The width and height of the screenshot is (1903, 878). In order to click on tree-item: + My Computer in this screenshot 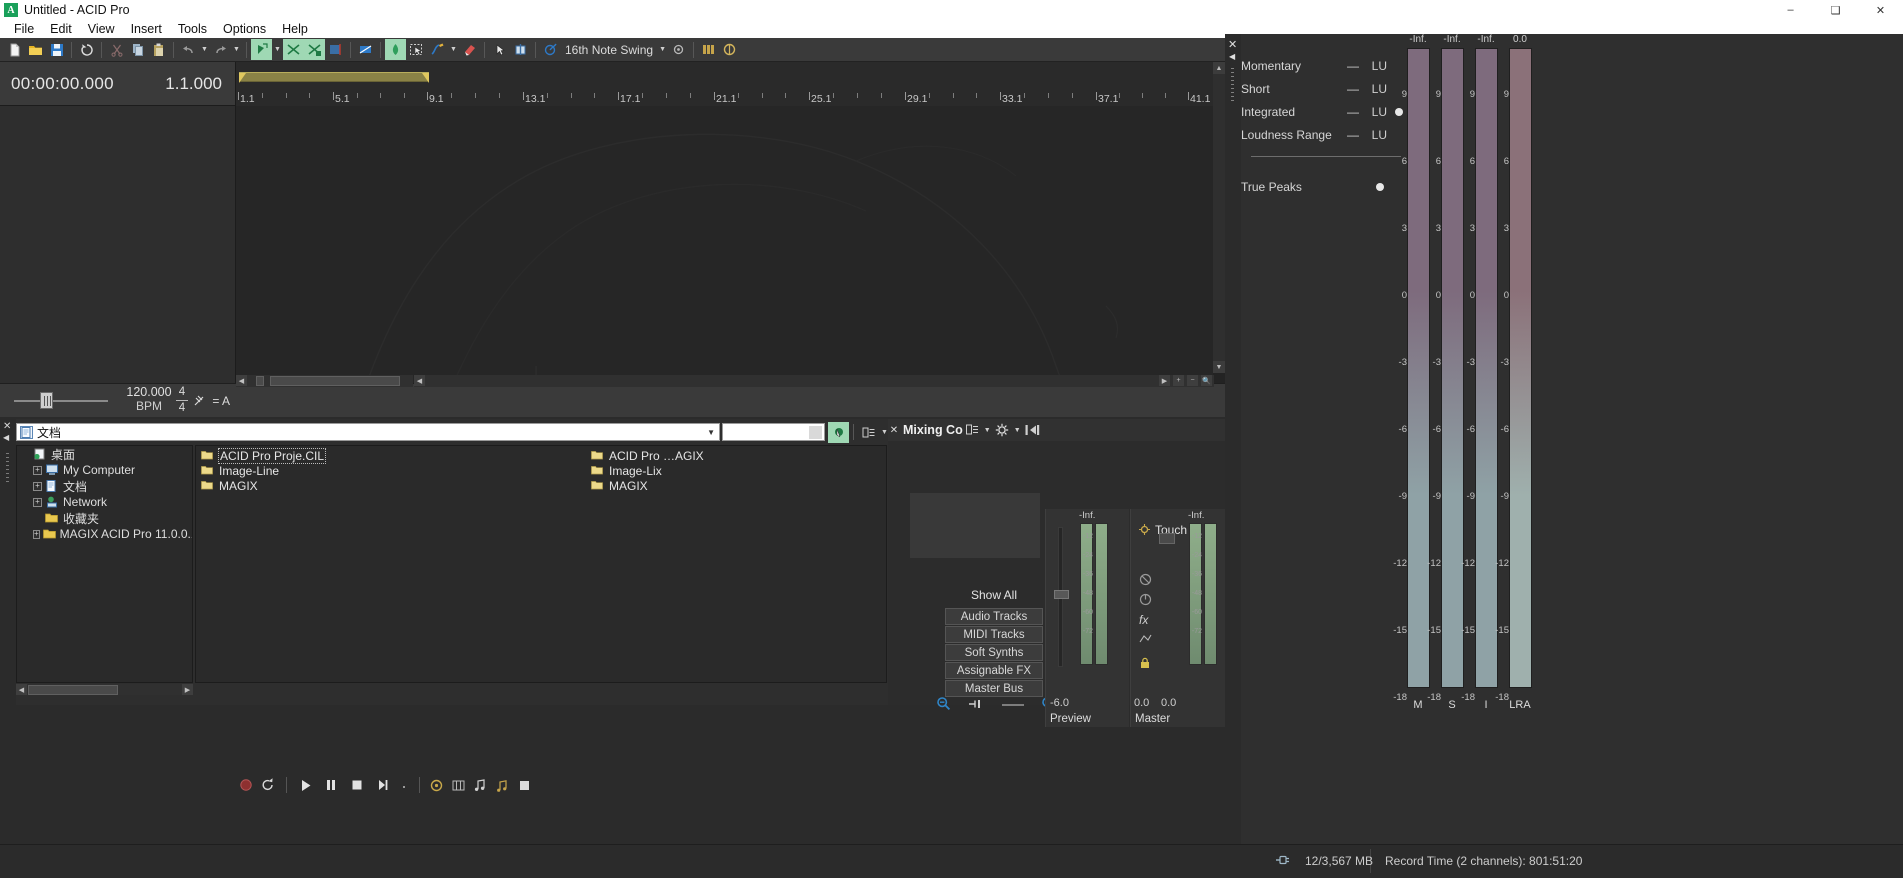, I will do `click(104, 470)`.